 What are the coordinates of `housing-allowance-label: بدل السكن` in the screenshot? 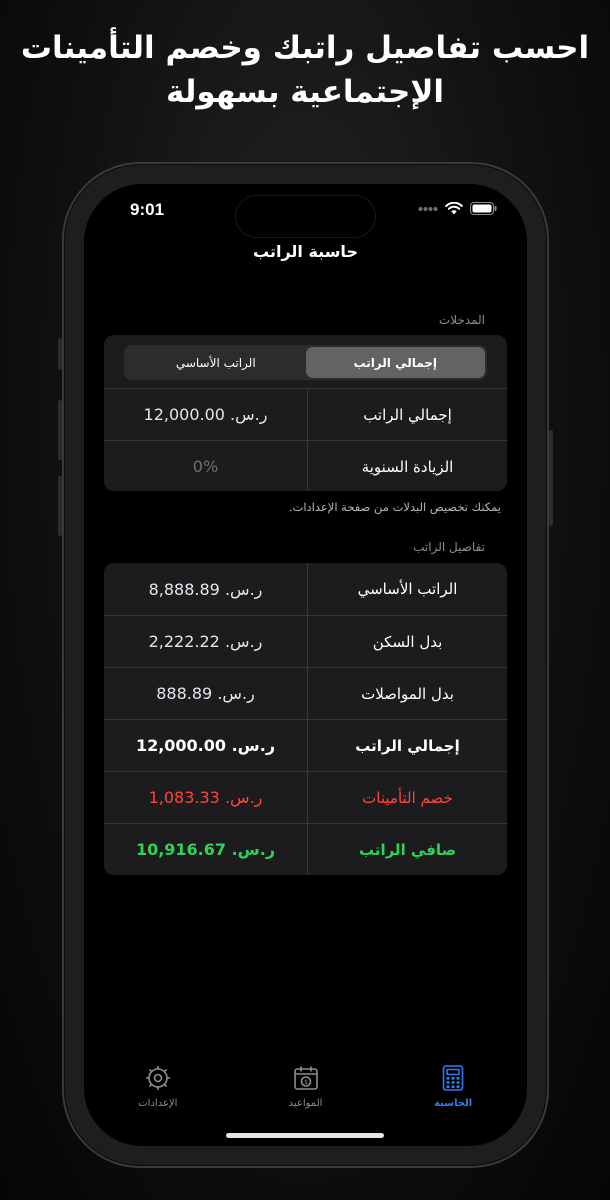 It's located at (407, 641).